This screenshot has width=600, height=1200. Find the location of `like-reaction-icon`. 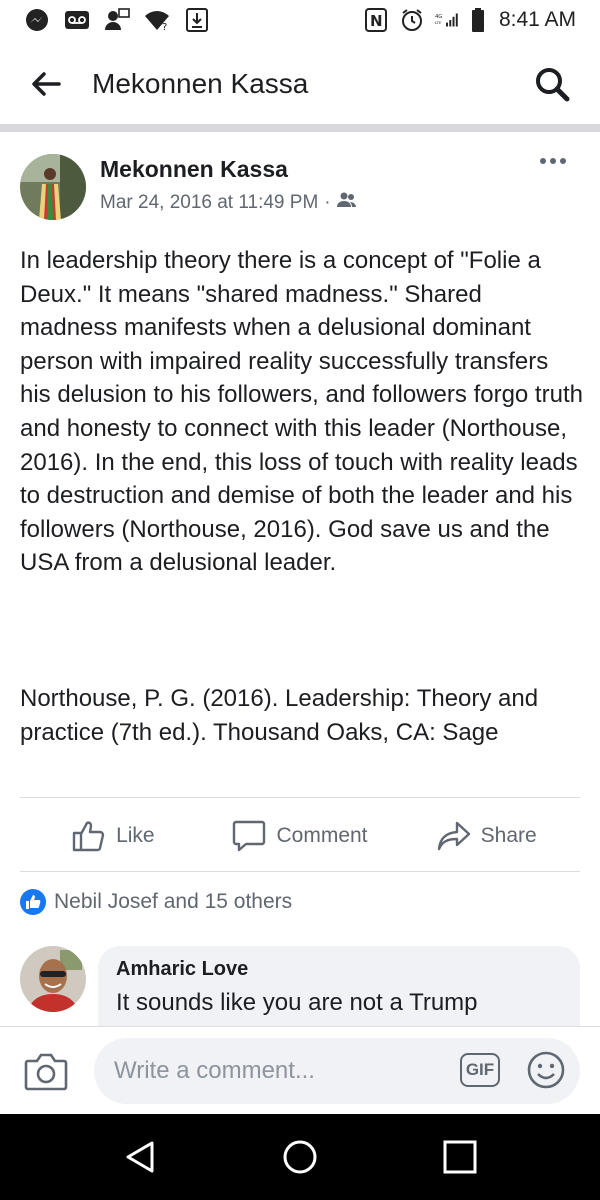

like-reaction-icon is located at coordinates (33, 902).